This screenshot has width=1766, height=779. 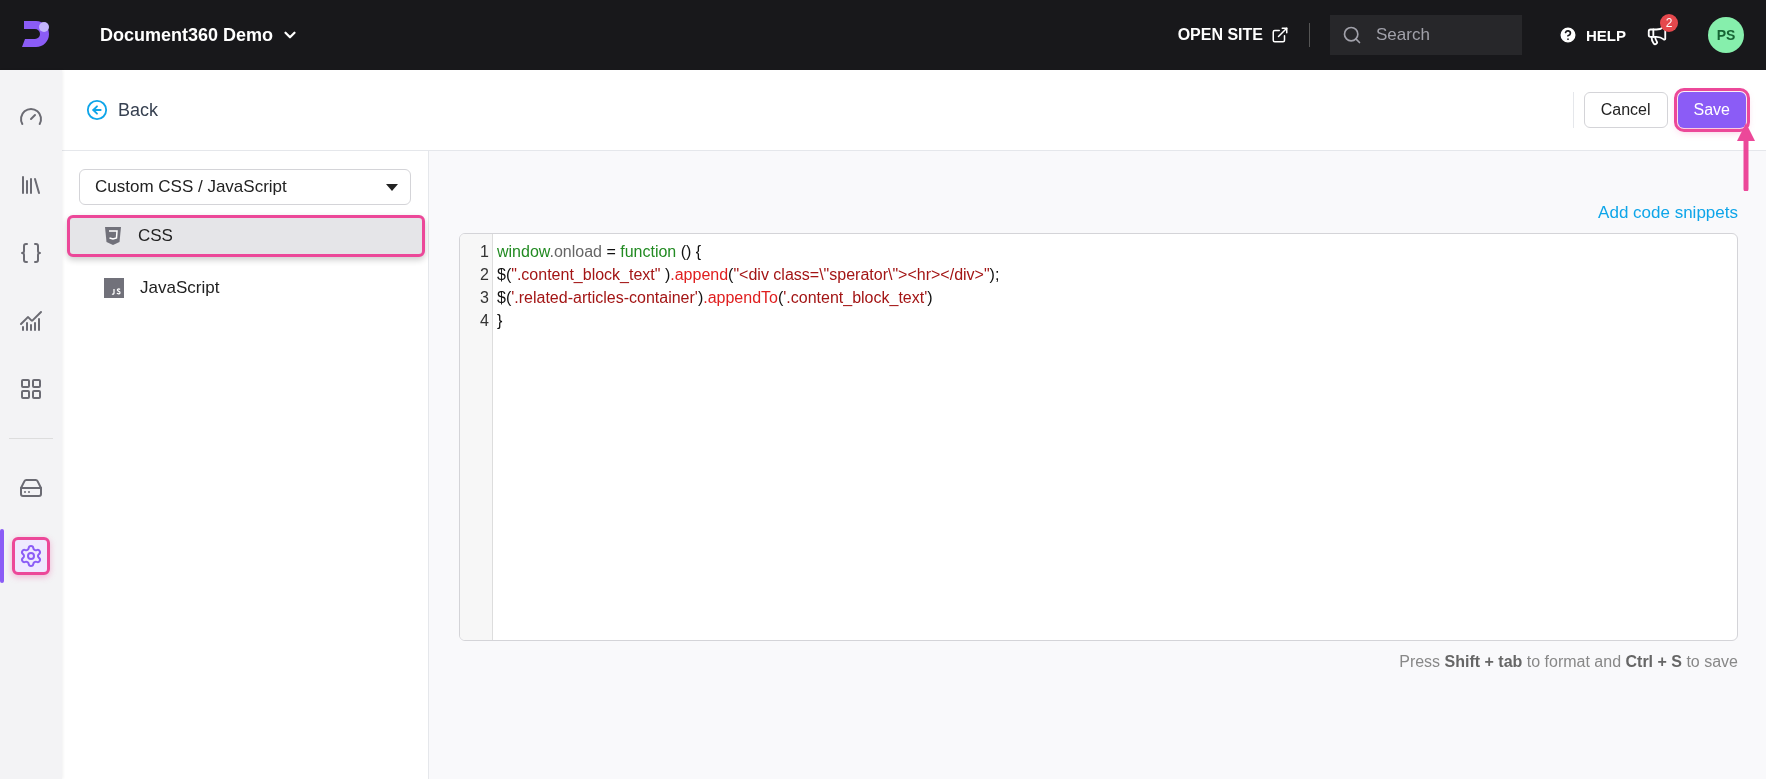 What do you see at coordinates (715, 298) in the screenshot?
I see `code-line: $('.related-articles-container').appendTo('.content_block_text')` at bounding box center [715, 298].